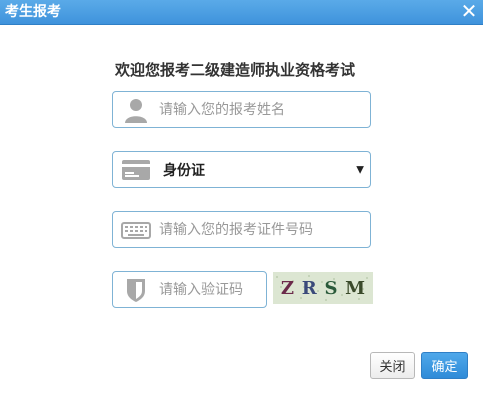 This screenshot has width=483, height=396. What do you see at coordinates (331, 288) in the screenshot?
I see `captcha-char: S` at bounding box center [331, 288].